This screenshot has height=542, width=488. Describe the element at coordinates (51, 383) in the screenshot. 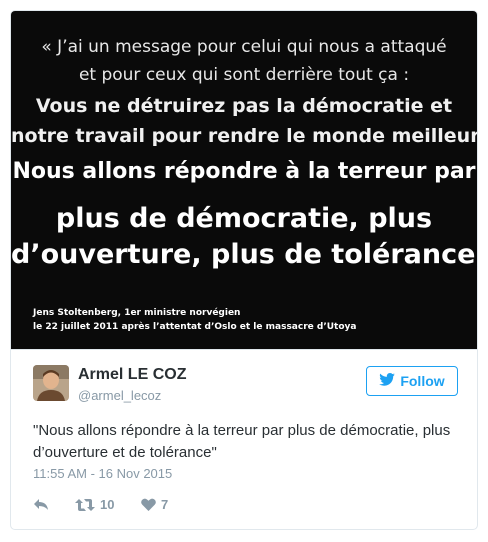

I see `avatar` at that location.